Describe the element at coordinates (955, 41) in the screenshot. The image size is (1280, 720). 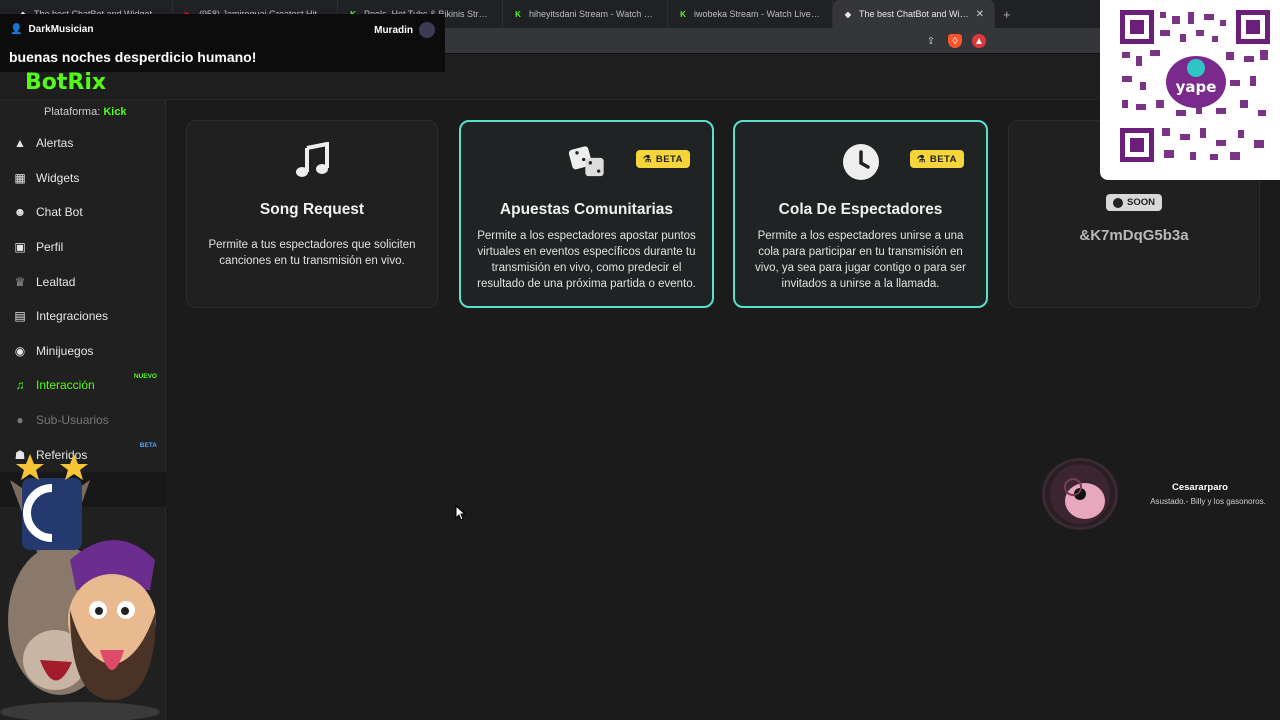
I see `brave-shield-icon: ◊` at that location.